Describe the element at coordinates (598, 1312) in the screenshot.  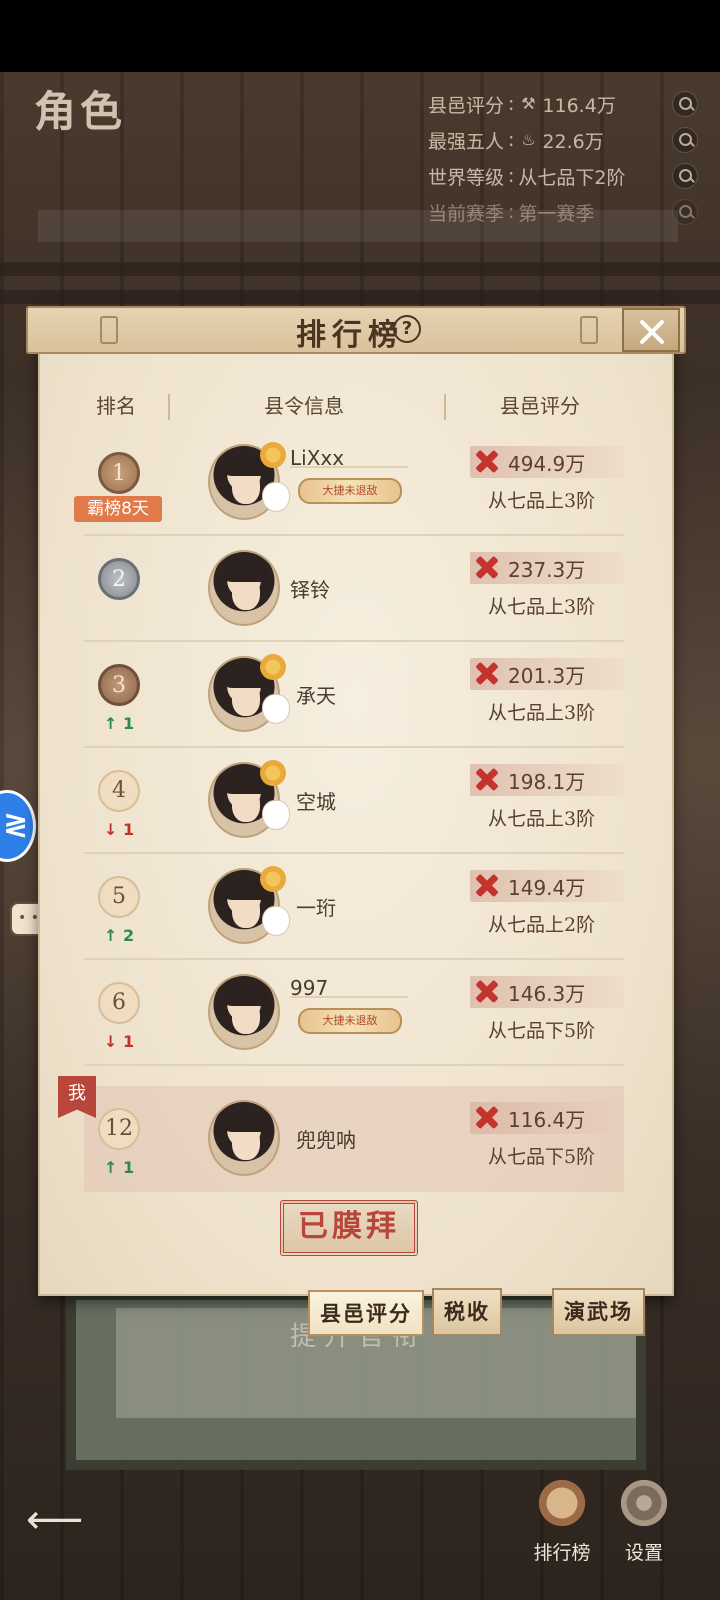
I see `tab-arena: 演武场` at that location.